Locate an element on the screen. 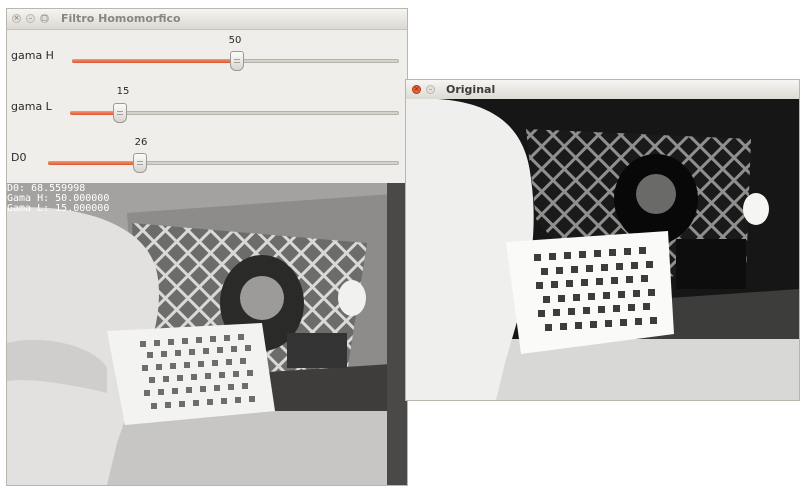 This screenshot has width=800, height=500. trackbar-label: D0 is located at coordinates (19, 157).